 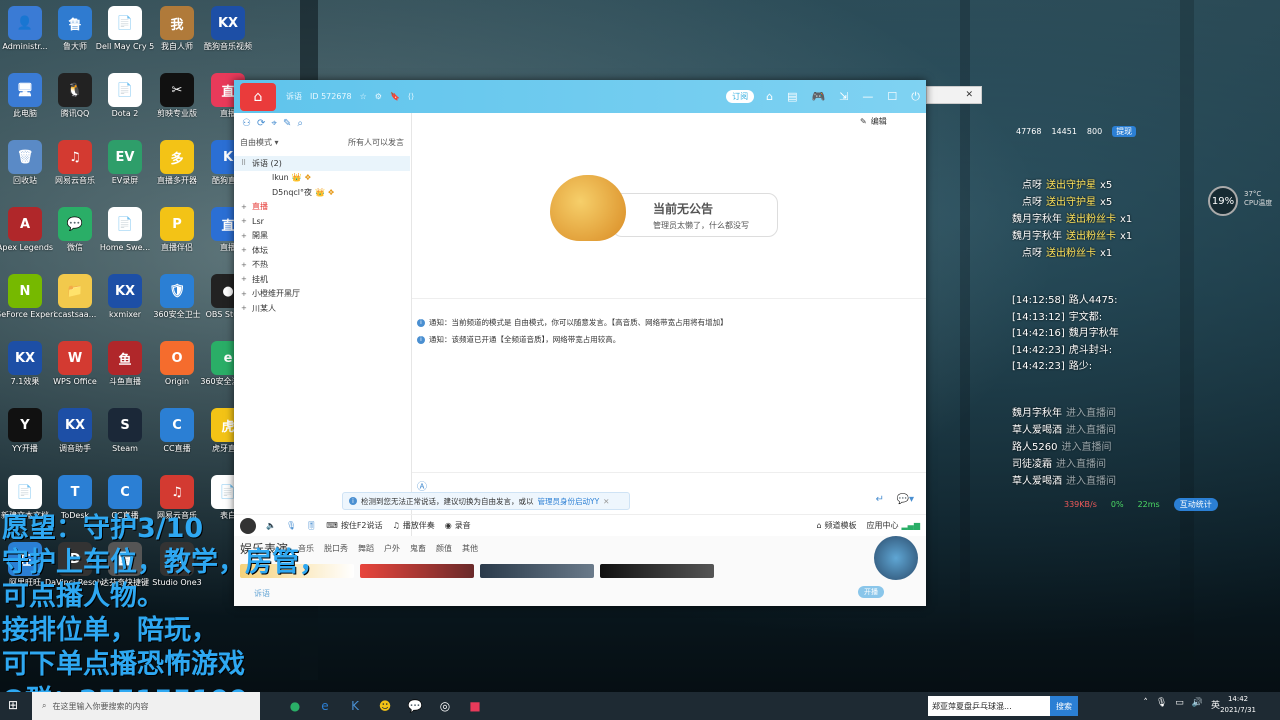 What do you see at coordinates (322, 265) in the screenshot?
I see `channel-tree-item: + 不热` at bounding box center [322, 265].